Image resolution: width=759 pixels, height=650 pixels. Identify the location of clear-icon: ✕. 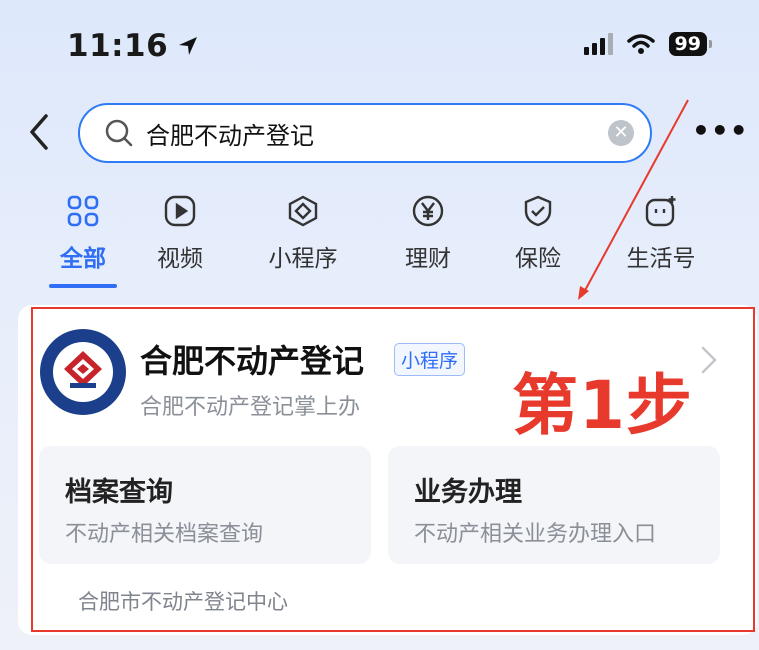
(621, 133).